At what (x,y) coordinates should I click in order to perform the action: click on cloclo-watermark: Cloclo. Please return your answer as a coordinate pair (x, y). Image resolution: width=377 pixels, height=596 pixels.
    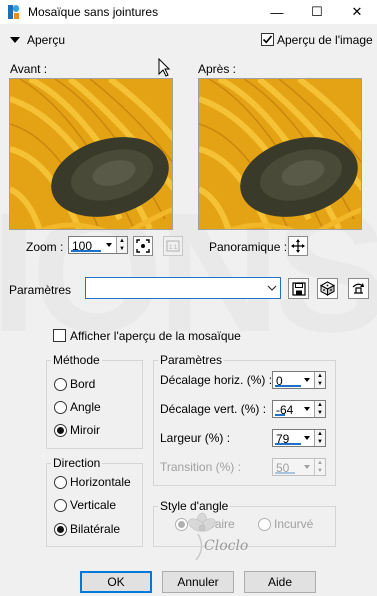
    Looking at the image, I should click on (221, 536).